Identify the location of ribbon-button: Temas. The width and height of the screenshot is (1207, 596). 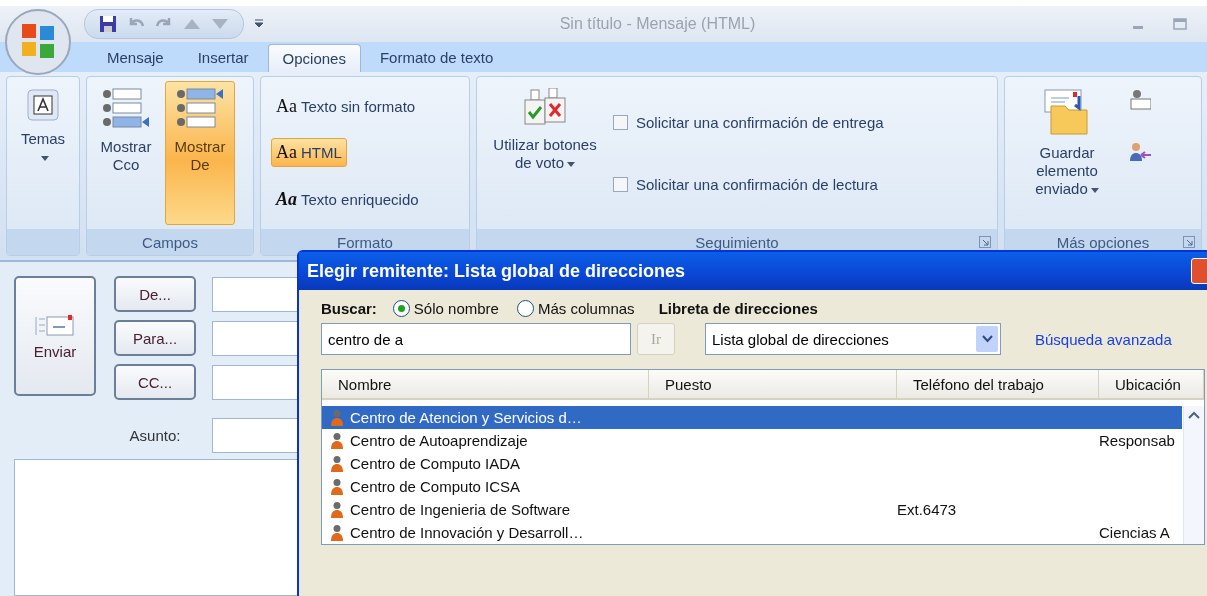
(43, 153).